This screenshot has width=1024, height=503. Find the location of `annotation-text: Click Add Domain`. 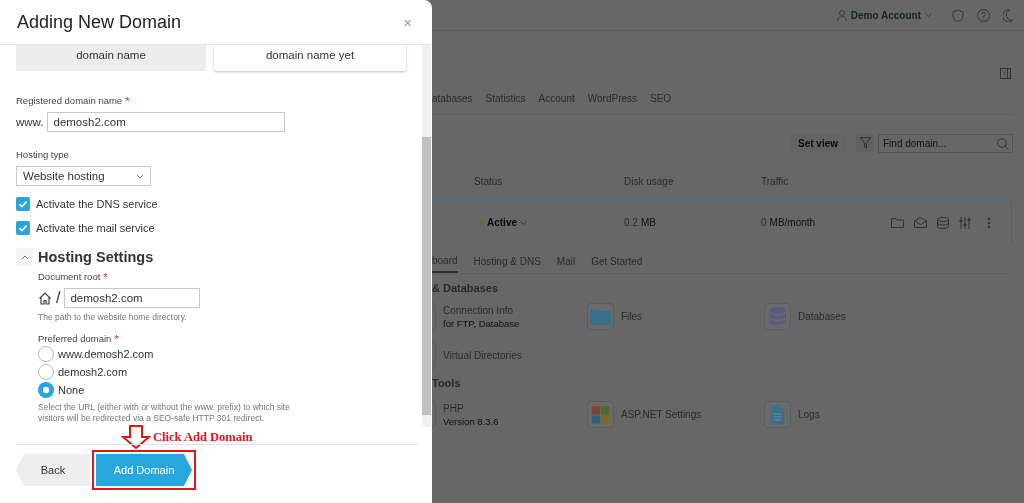

annotation-text: Click Add Domain is located at coordinates (203, 437).